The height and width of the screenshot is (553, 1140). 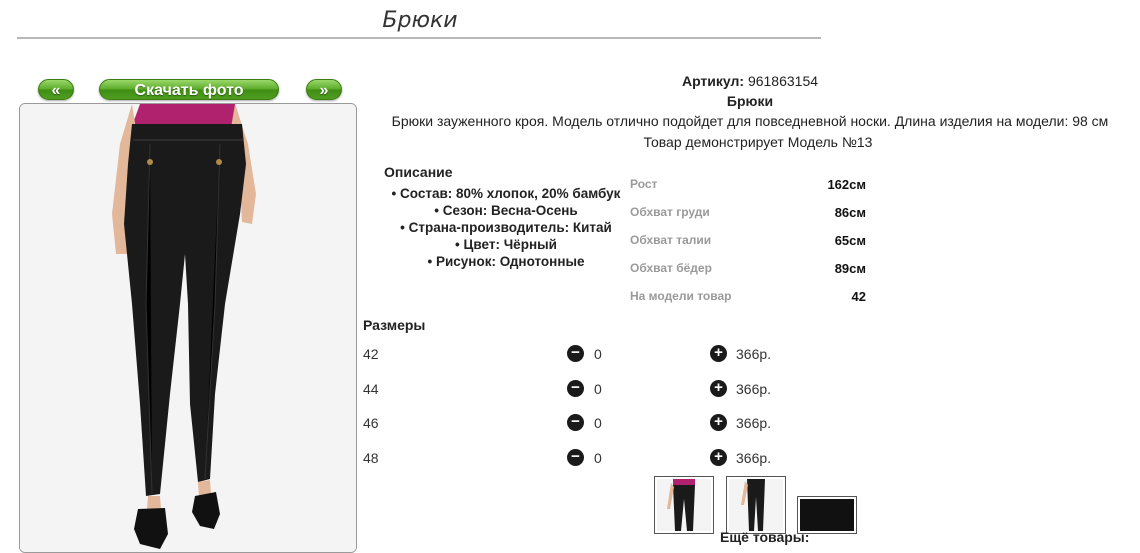 What do you see at coordinates (189, 89) in the screenshot?
I see `download-photo-button: Скачать фото` at bounding box center [189, 89].